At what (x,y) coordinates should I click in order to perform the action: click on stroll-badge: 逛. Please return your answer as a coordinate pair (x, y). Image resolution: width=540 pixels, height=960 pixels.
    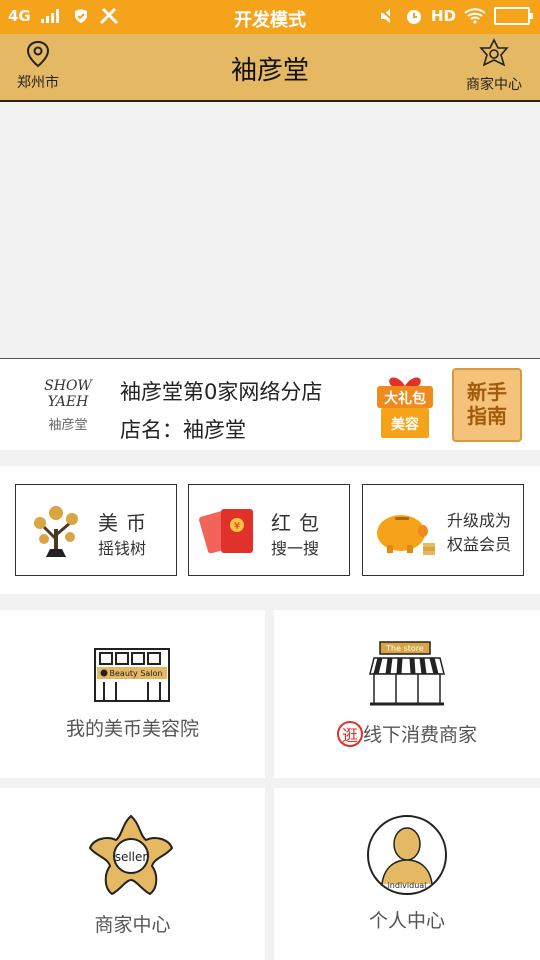
    Looking at the image, I should click on (349, 734).